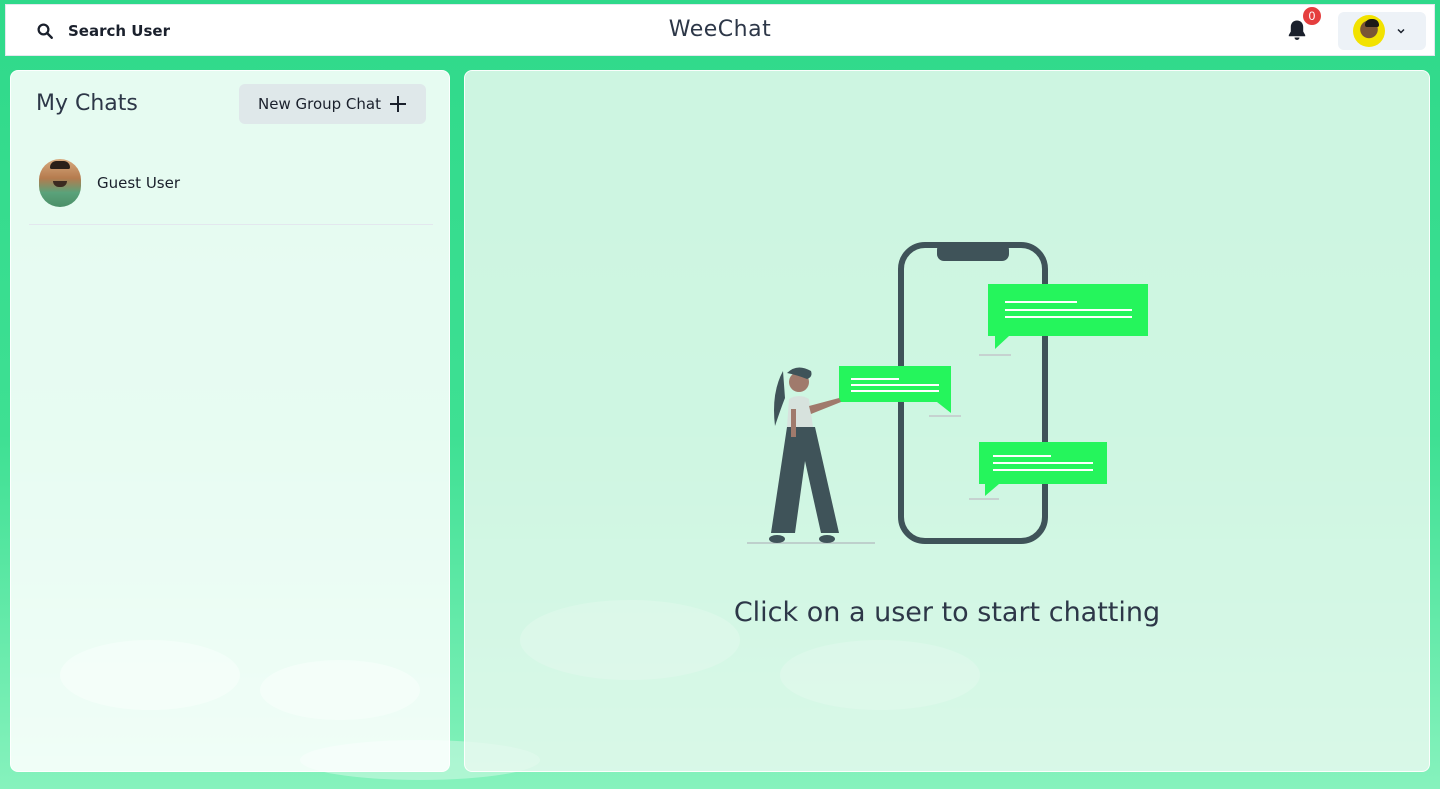  I want to click on chat-list: Guest User, so click(231, 183).